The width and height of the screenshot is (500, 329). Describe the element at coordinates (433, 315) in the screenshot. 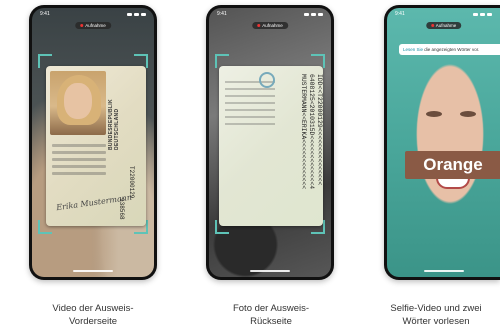

I see `caption-selfie-video: Selfie-Video und zwei Wörter vorlesen` at that location.